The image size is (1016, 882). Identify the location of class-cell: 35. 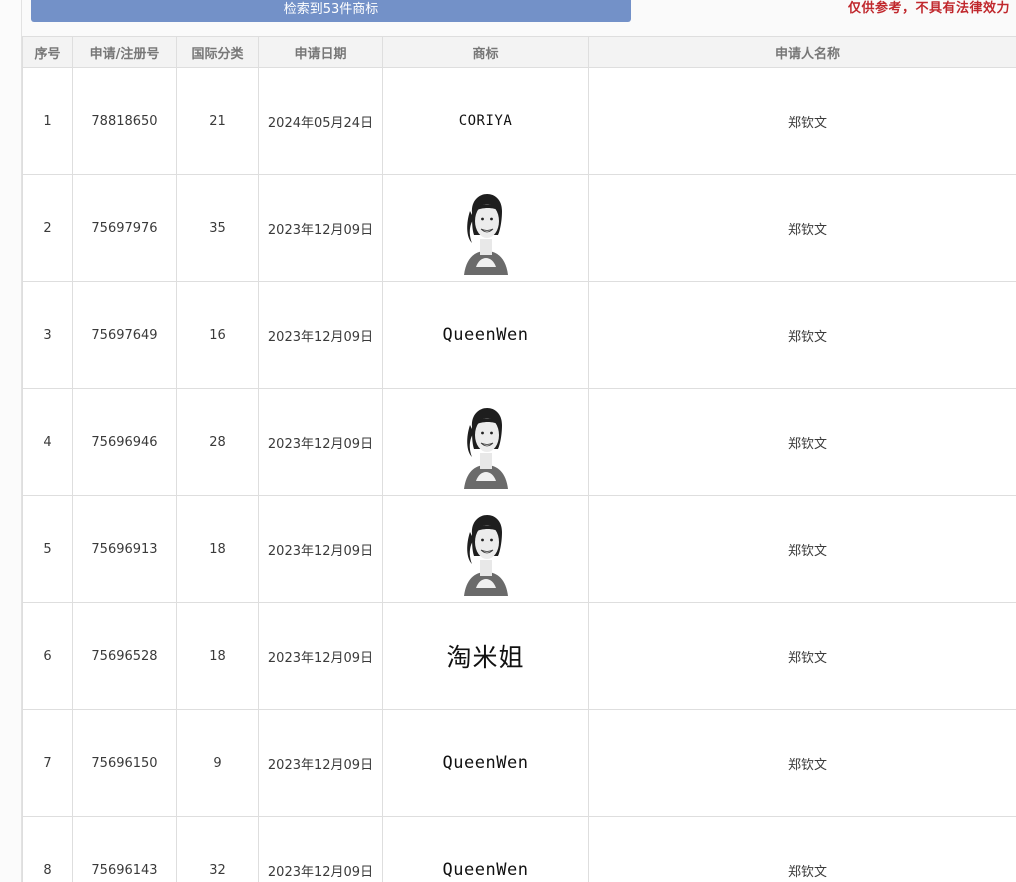
(217, 228).